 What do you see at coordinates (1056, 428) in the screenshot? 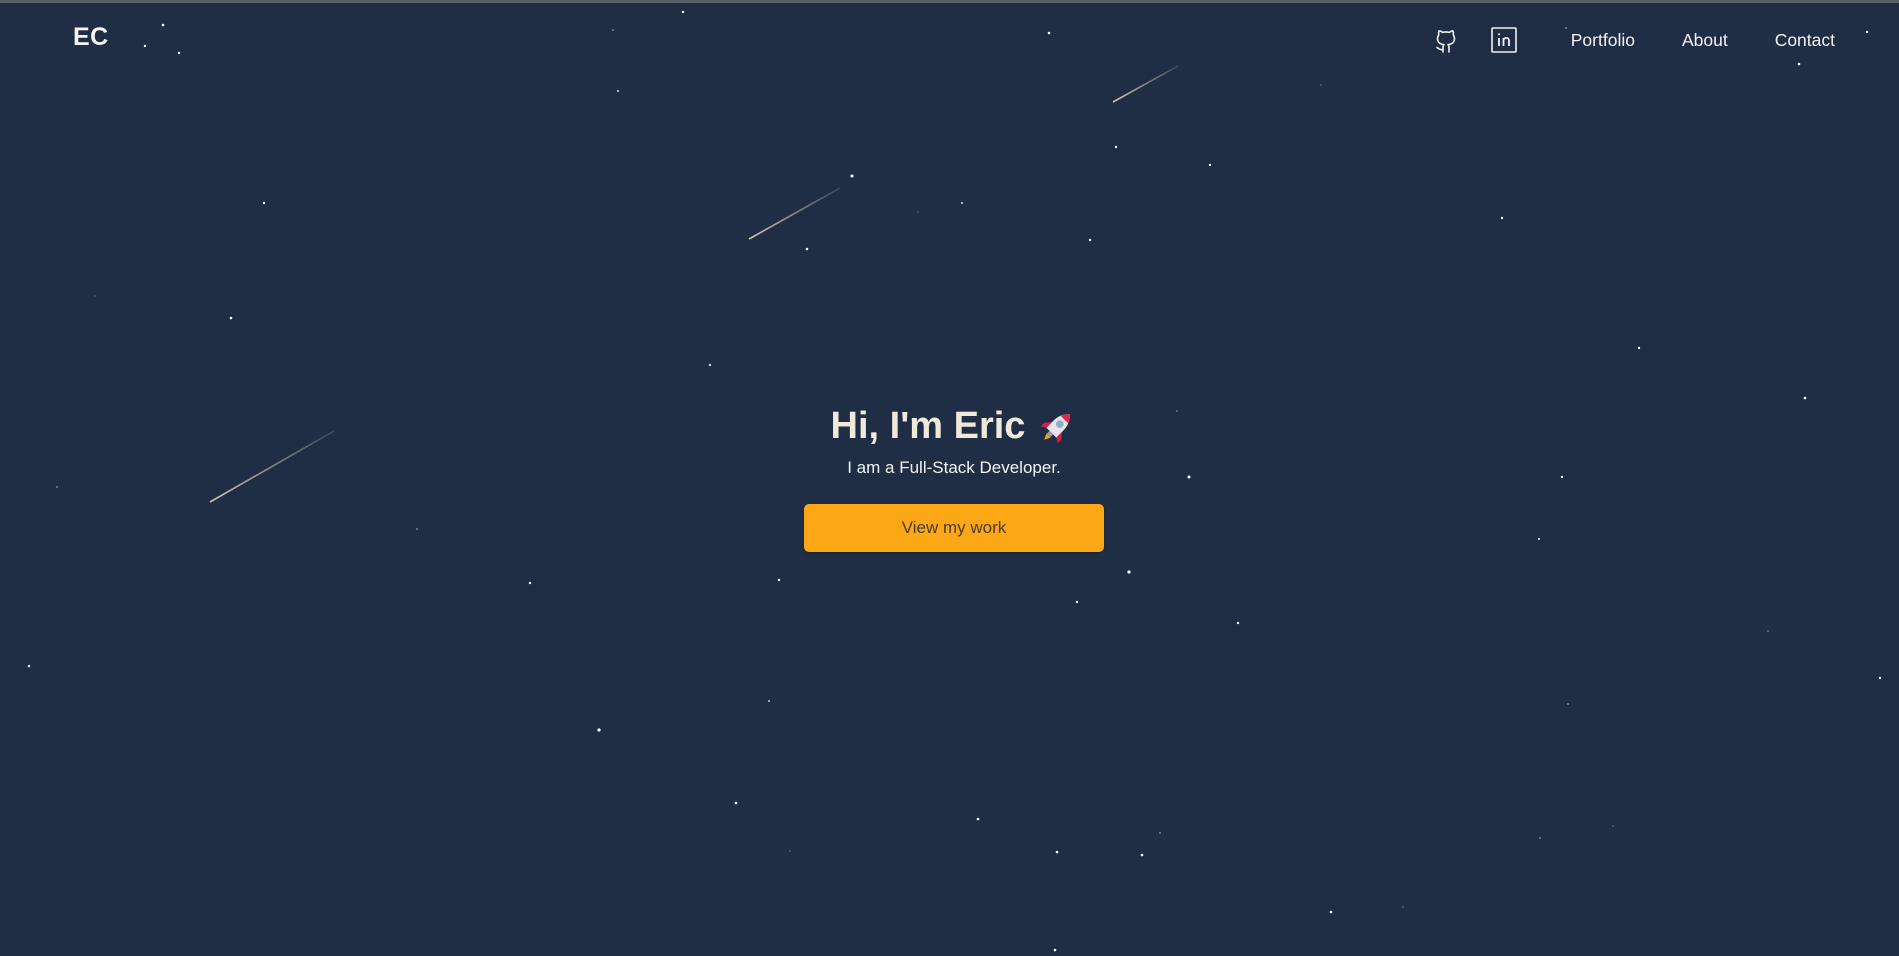
I see `rocket-icon` at bounding box center [1056, 428].